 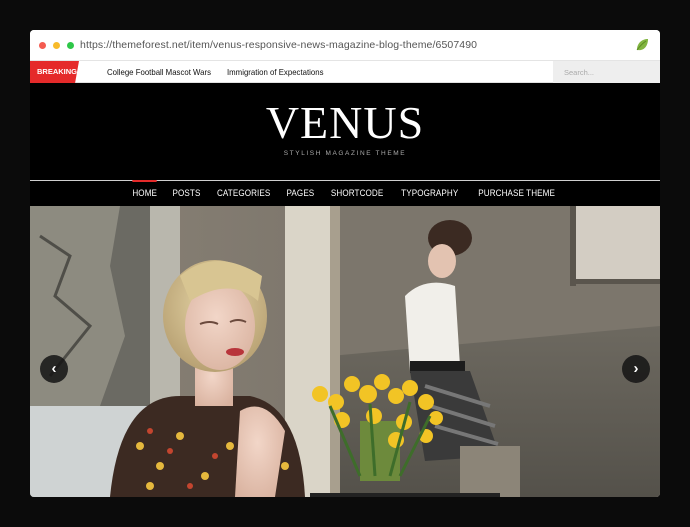 What do you see at coordinates (606, 72) in the screenshot?
I see `search-input` at bounding box center [606, 72].